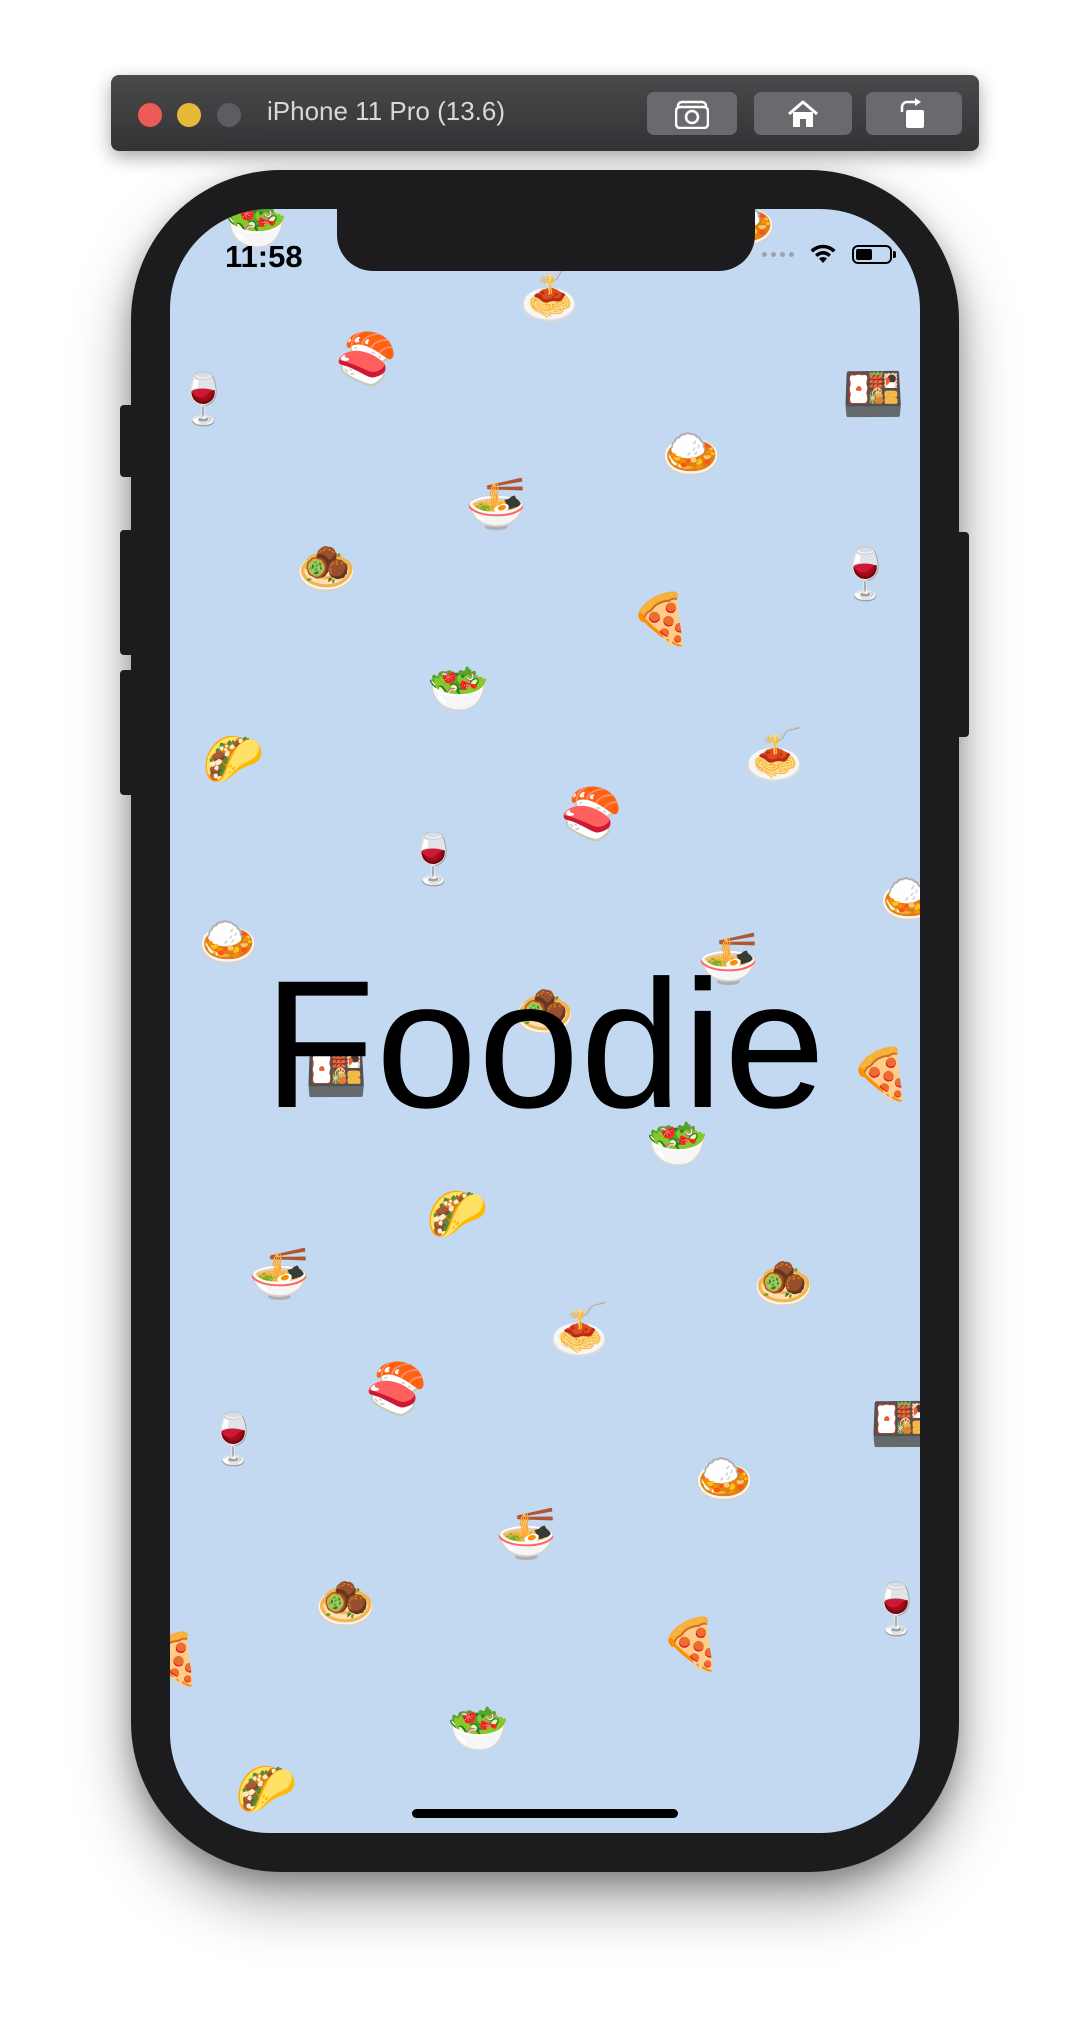 Image resolution: width=1090 pixels, height=2022 pixels. Describe the element at coordinates (874, 254) in the screenshot. I see `battery-icon` at that location.